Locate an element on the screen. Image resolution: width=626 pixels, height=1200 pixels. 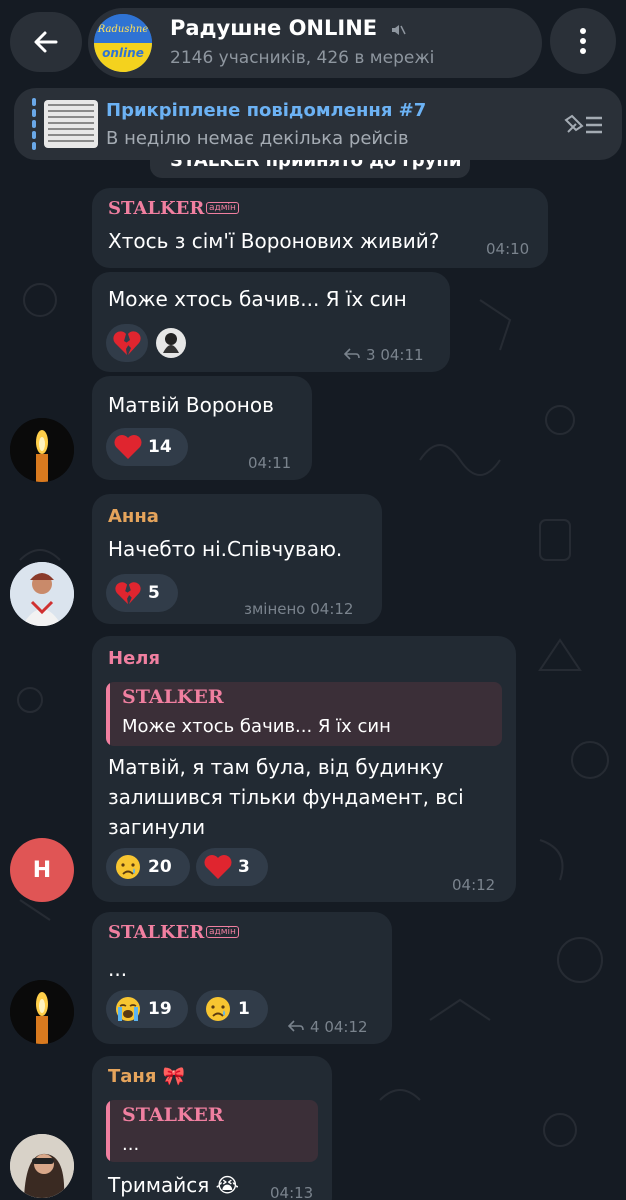
pinned-thumbnail is located at coordinates (71, 124).